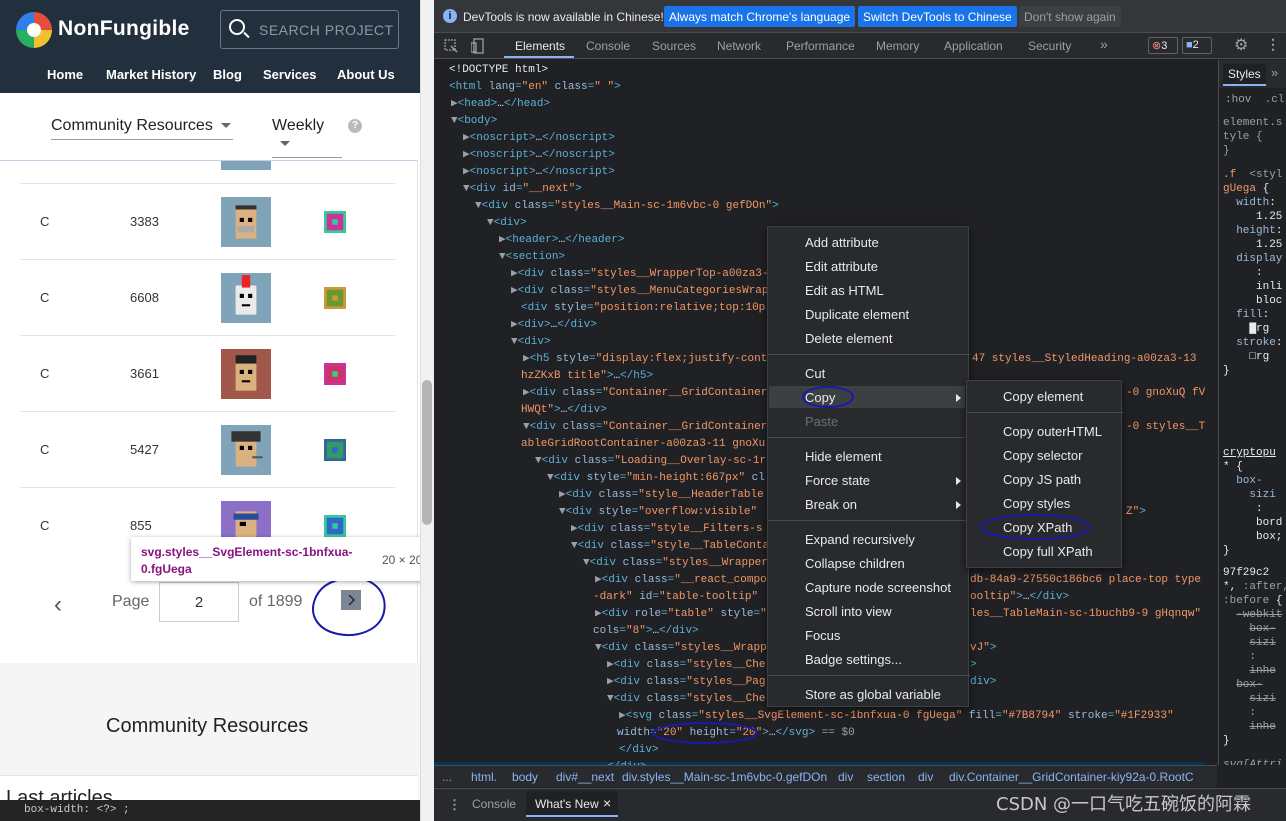  I want to click on dom-line: HWQt">…</div>, so click(564, 410).